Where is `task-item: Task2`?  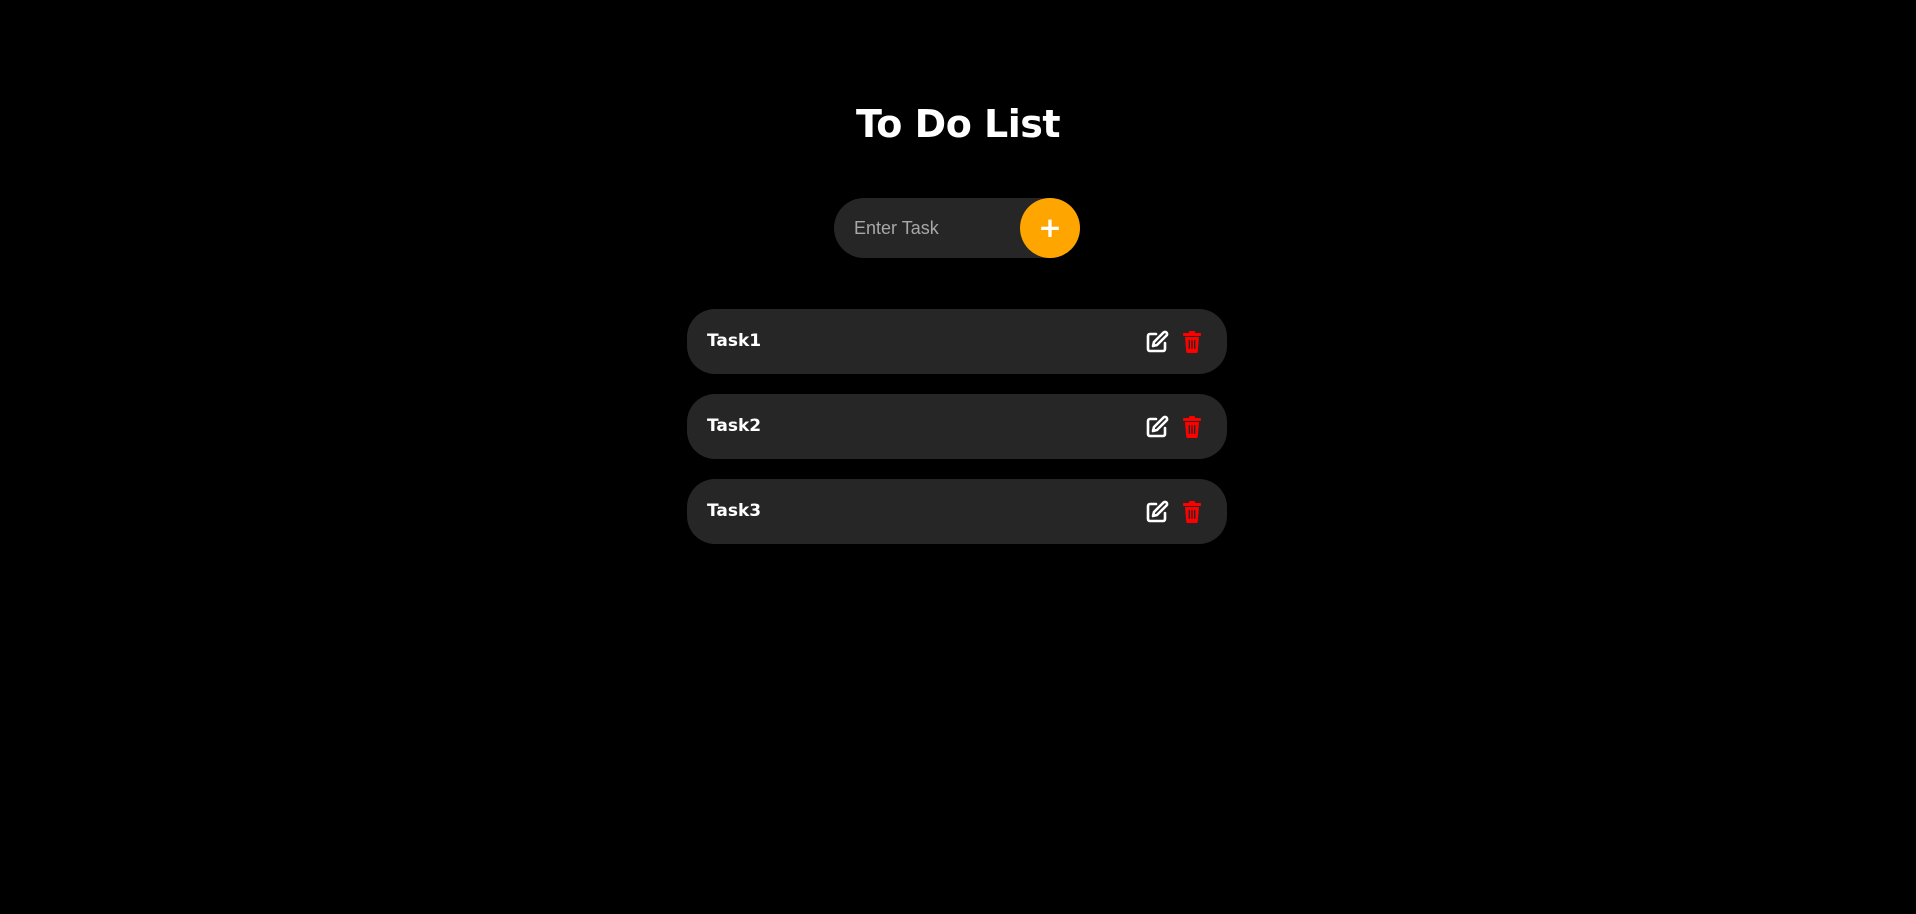
task-item: Task2 is located at coordinates (957, 426).